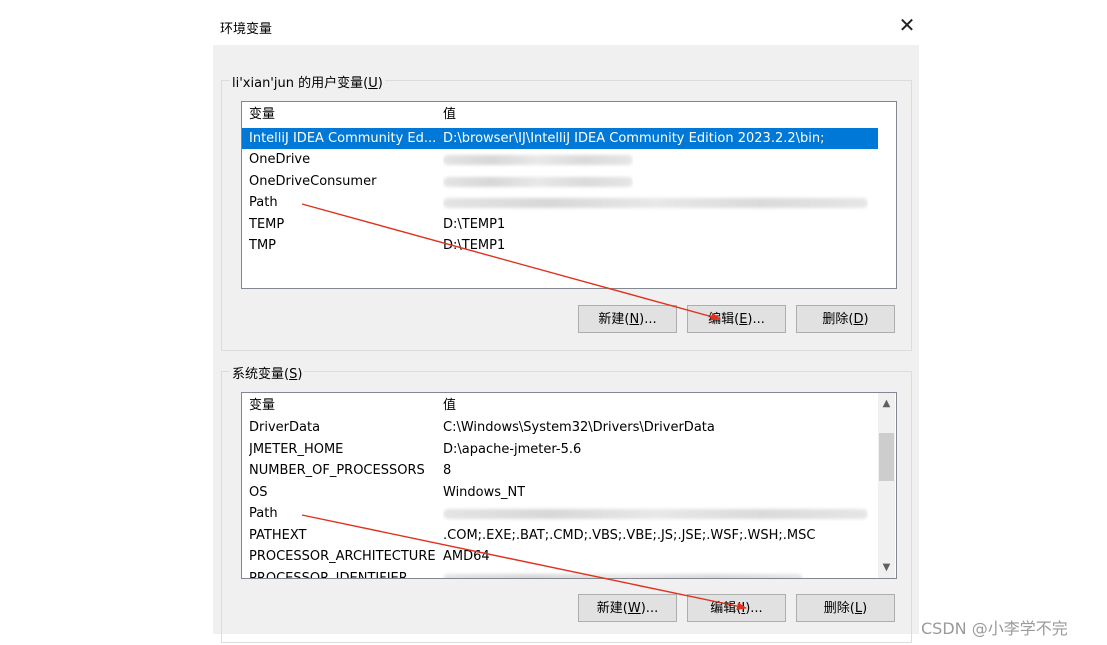  I want to click on table-row: JMETER_HOME D:\apache-jmeter-5.6, so click(560, 449).